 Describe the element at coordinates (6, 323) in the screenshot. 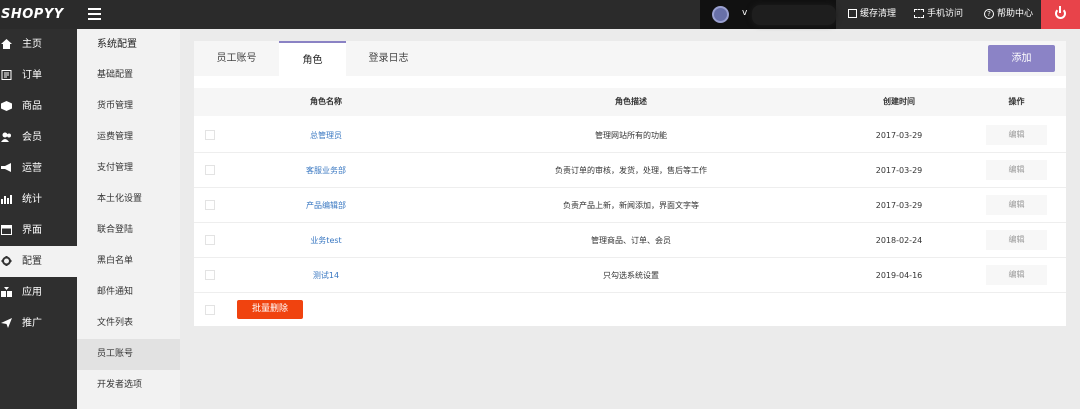

I see `promote-icon` at that location.